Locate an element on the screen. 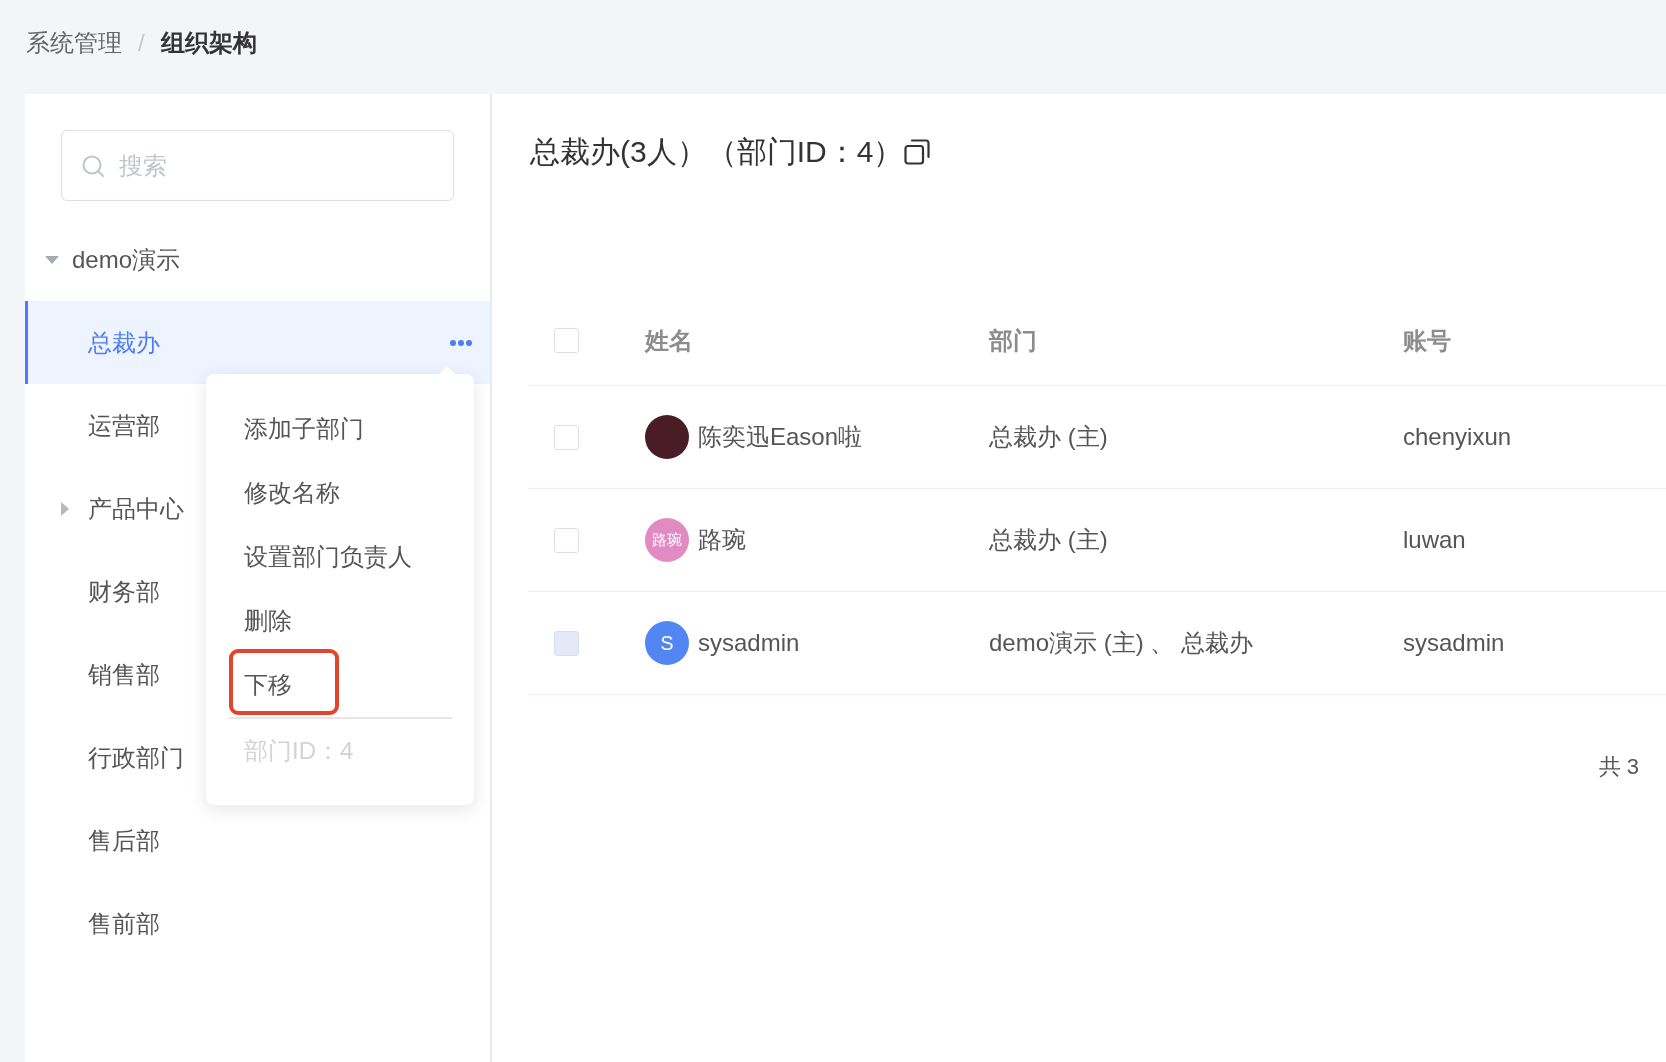 The image size is (1666, 1062). account-text: chenyixun is located at coordinates (1457, 437).